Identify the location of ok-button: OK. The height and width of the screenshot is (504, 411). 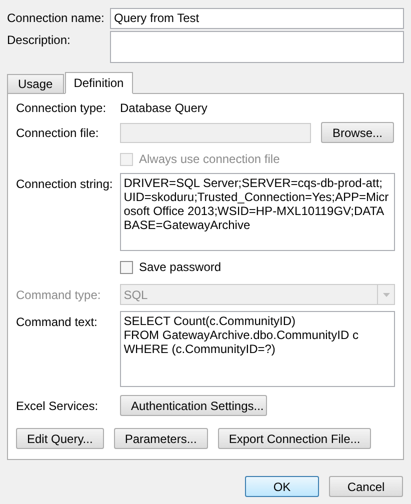
(282, 486).